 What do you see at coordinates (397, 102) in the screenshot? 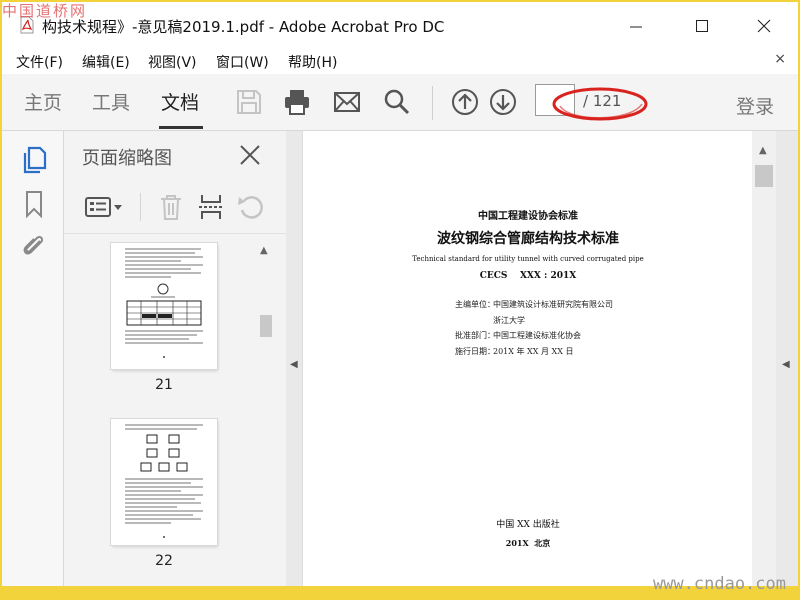
I see `search-icon` at bounding box center [397, 102].